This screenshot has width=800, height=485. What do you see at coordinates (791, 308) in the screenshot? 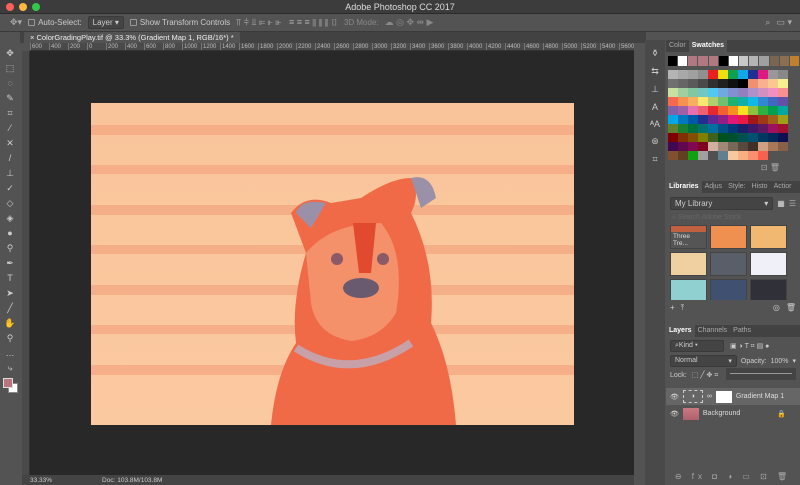
I see `trash-icon: 🗑` at bounding box center [791, 308].